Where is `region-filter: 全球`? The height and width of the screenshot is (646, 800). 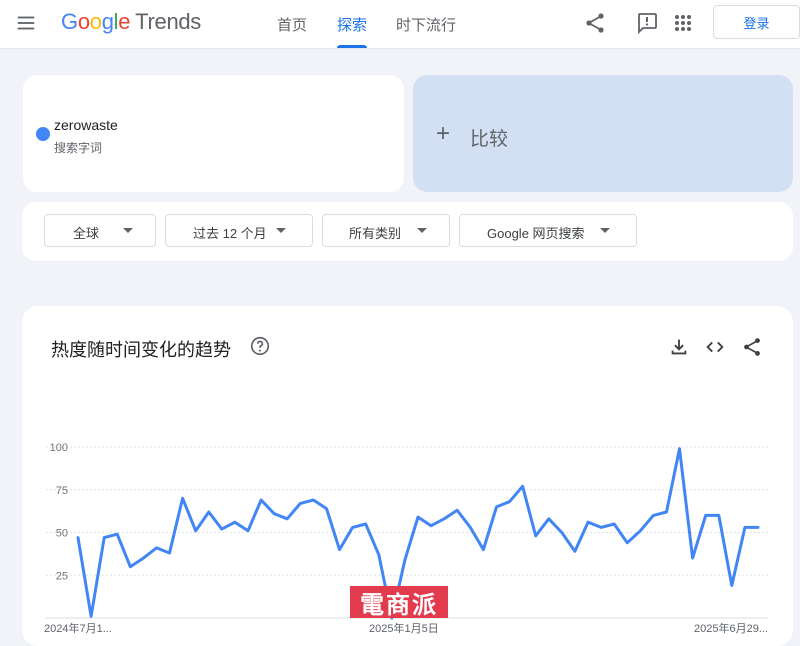 region-filter: 全球 is located at coordinates (100, 230).